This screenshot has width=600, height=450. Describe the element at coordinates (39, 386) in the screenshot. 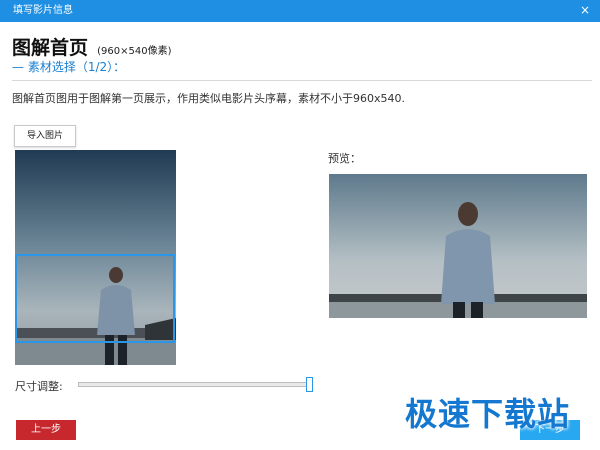

I see `size-adjust-label: 尺寸调整:` at that location.